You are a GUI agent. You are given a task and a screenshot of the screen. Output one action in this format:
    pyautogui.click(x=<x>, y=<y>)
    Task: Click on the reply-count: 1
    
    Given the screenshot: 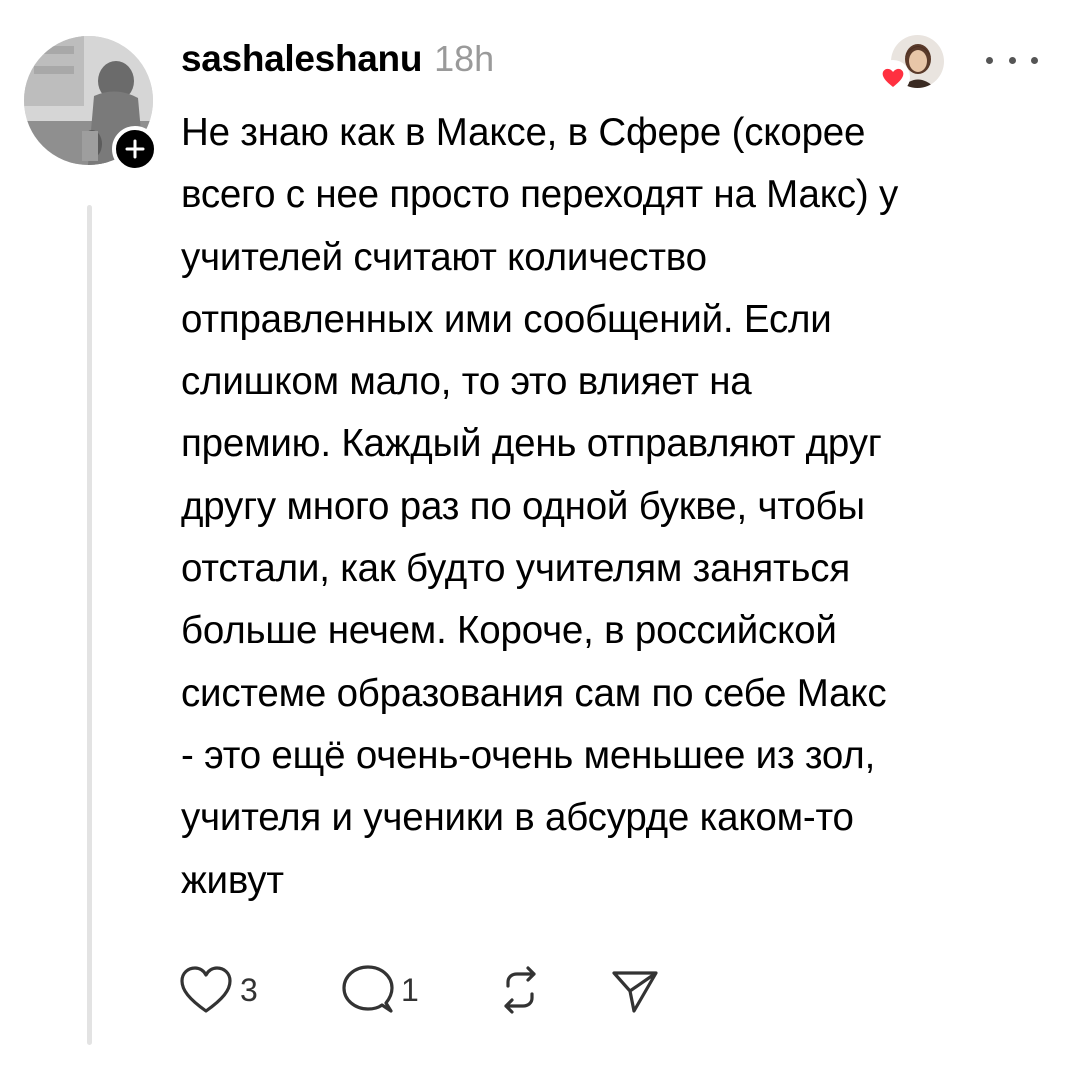 What is the action you would take?
    pyautogui.click(x=410, y=989)
    